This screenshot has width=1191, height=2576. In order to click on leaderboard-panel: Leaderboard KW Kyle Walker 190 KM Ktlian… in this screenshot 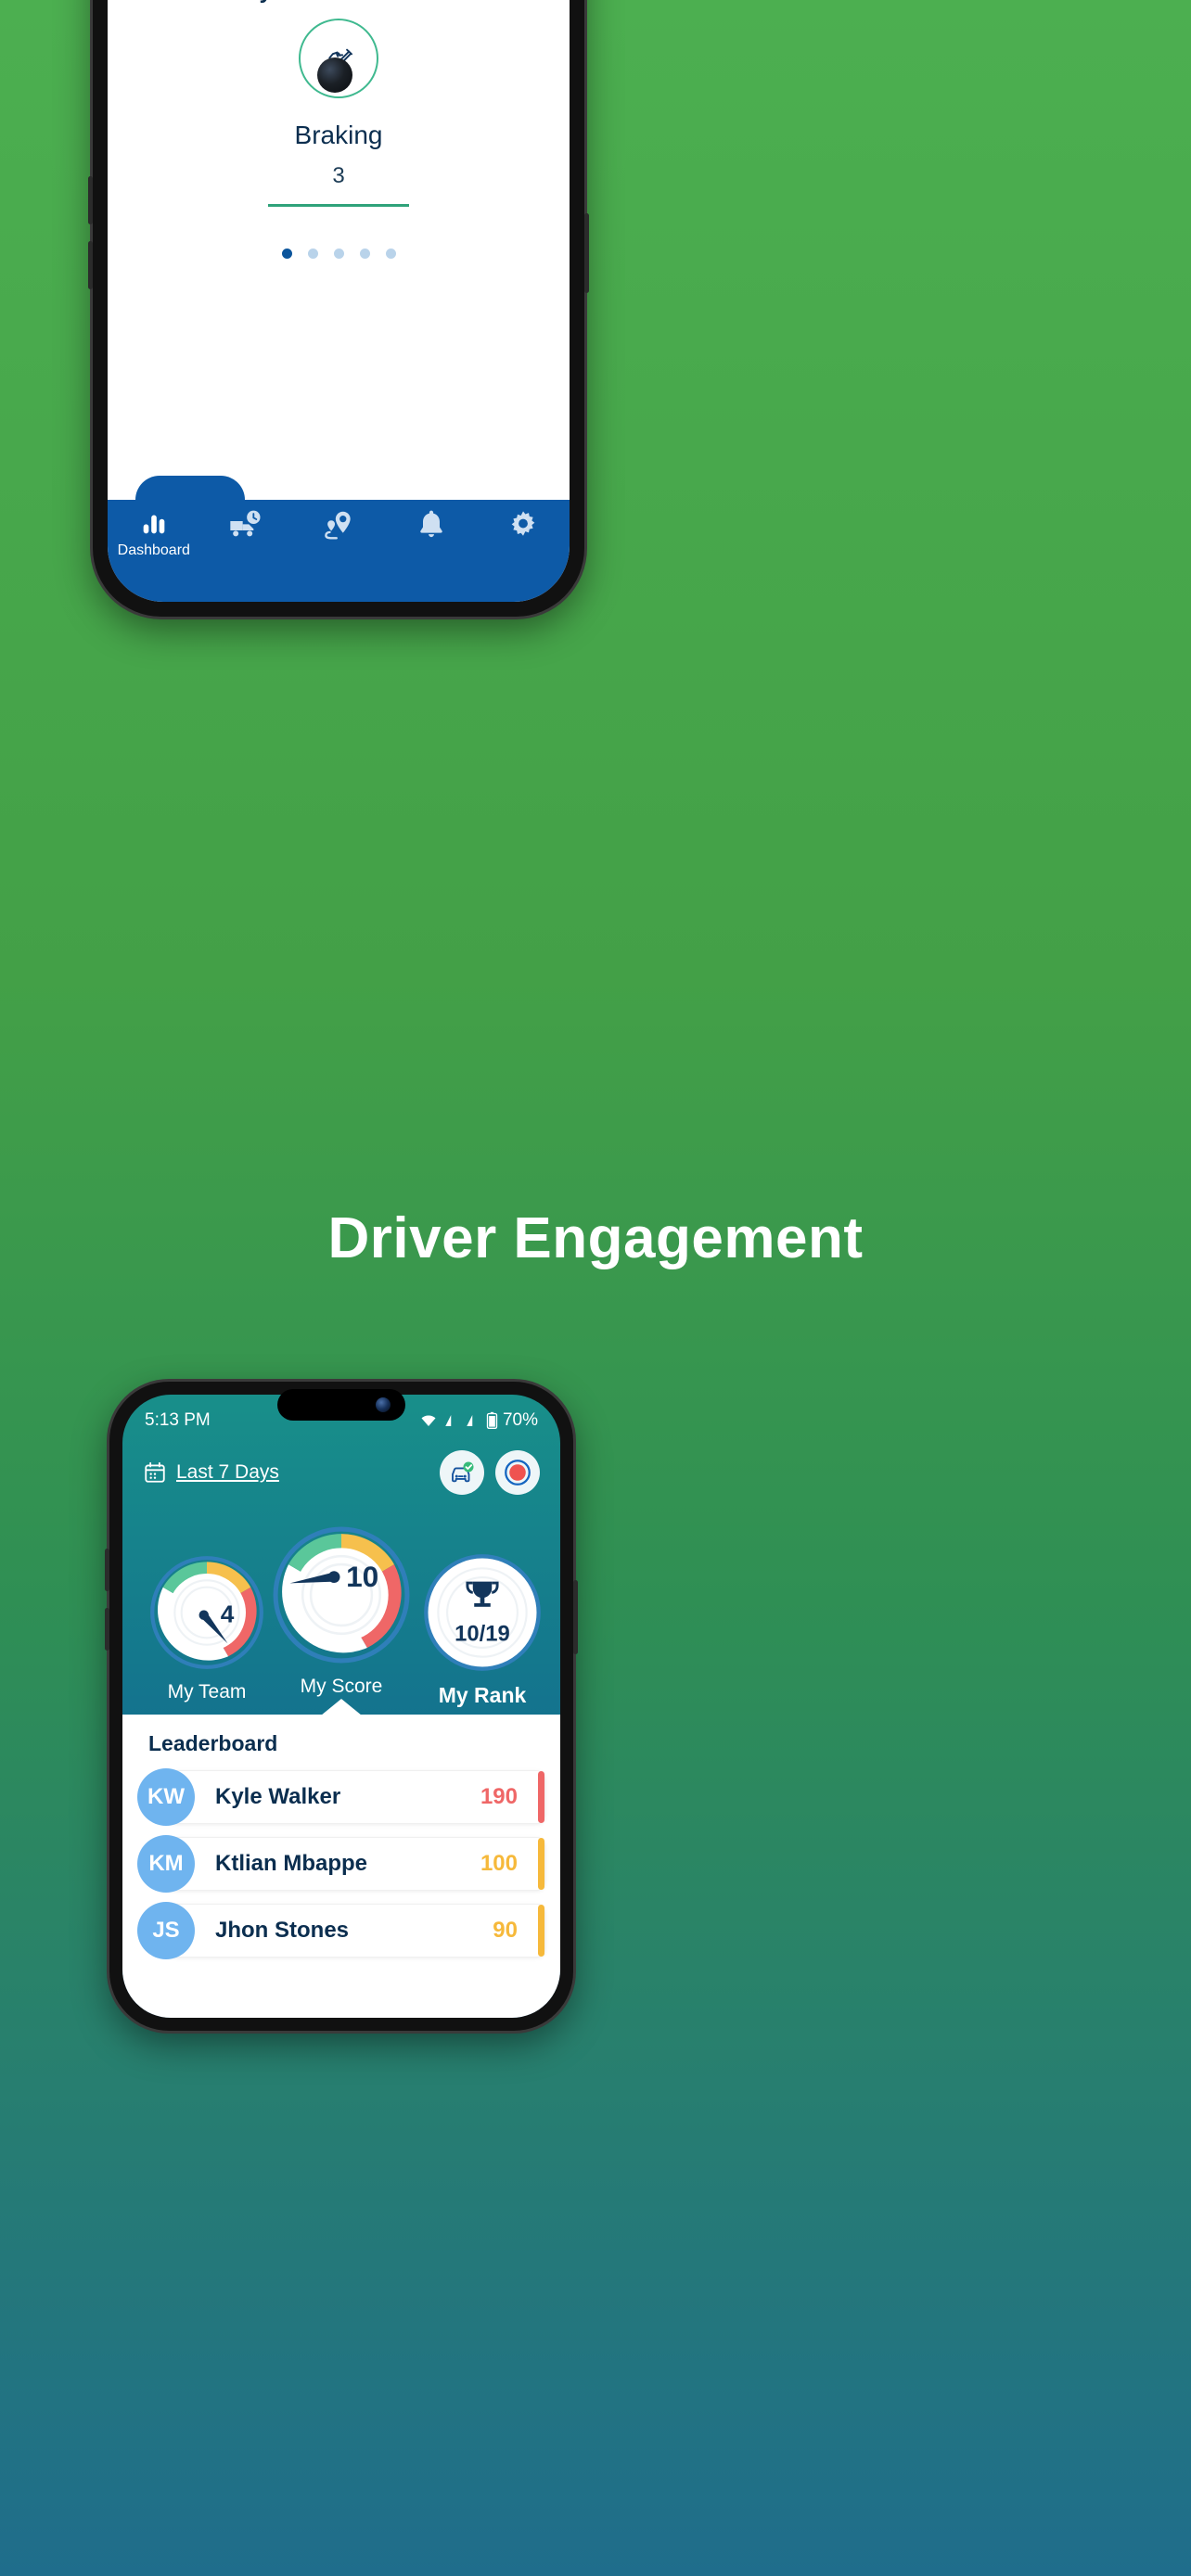, I will do `click(341, 1859)`.